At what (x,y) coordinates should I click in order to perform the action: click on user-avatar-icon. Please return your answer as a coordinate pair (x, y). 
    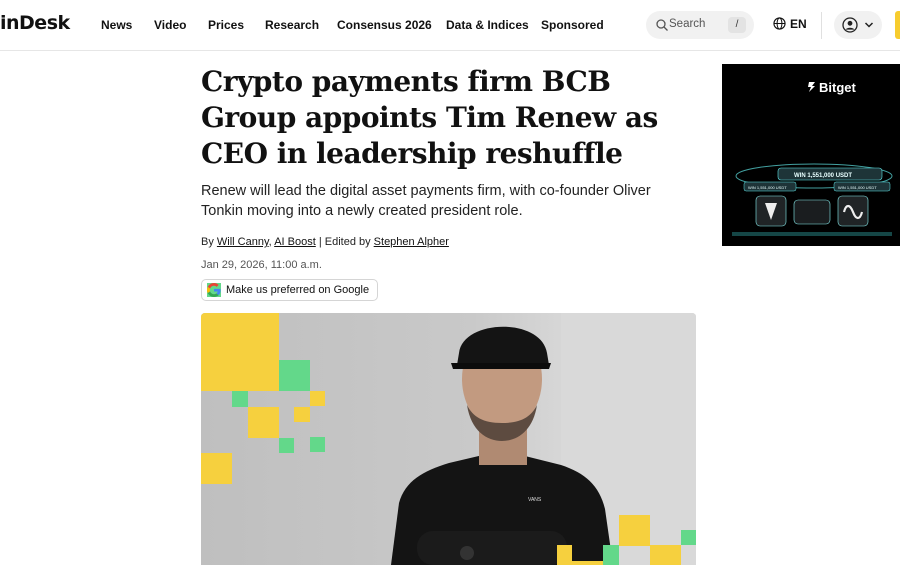
    Looking at the image, I should click on (850, 25).